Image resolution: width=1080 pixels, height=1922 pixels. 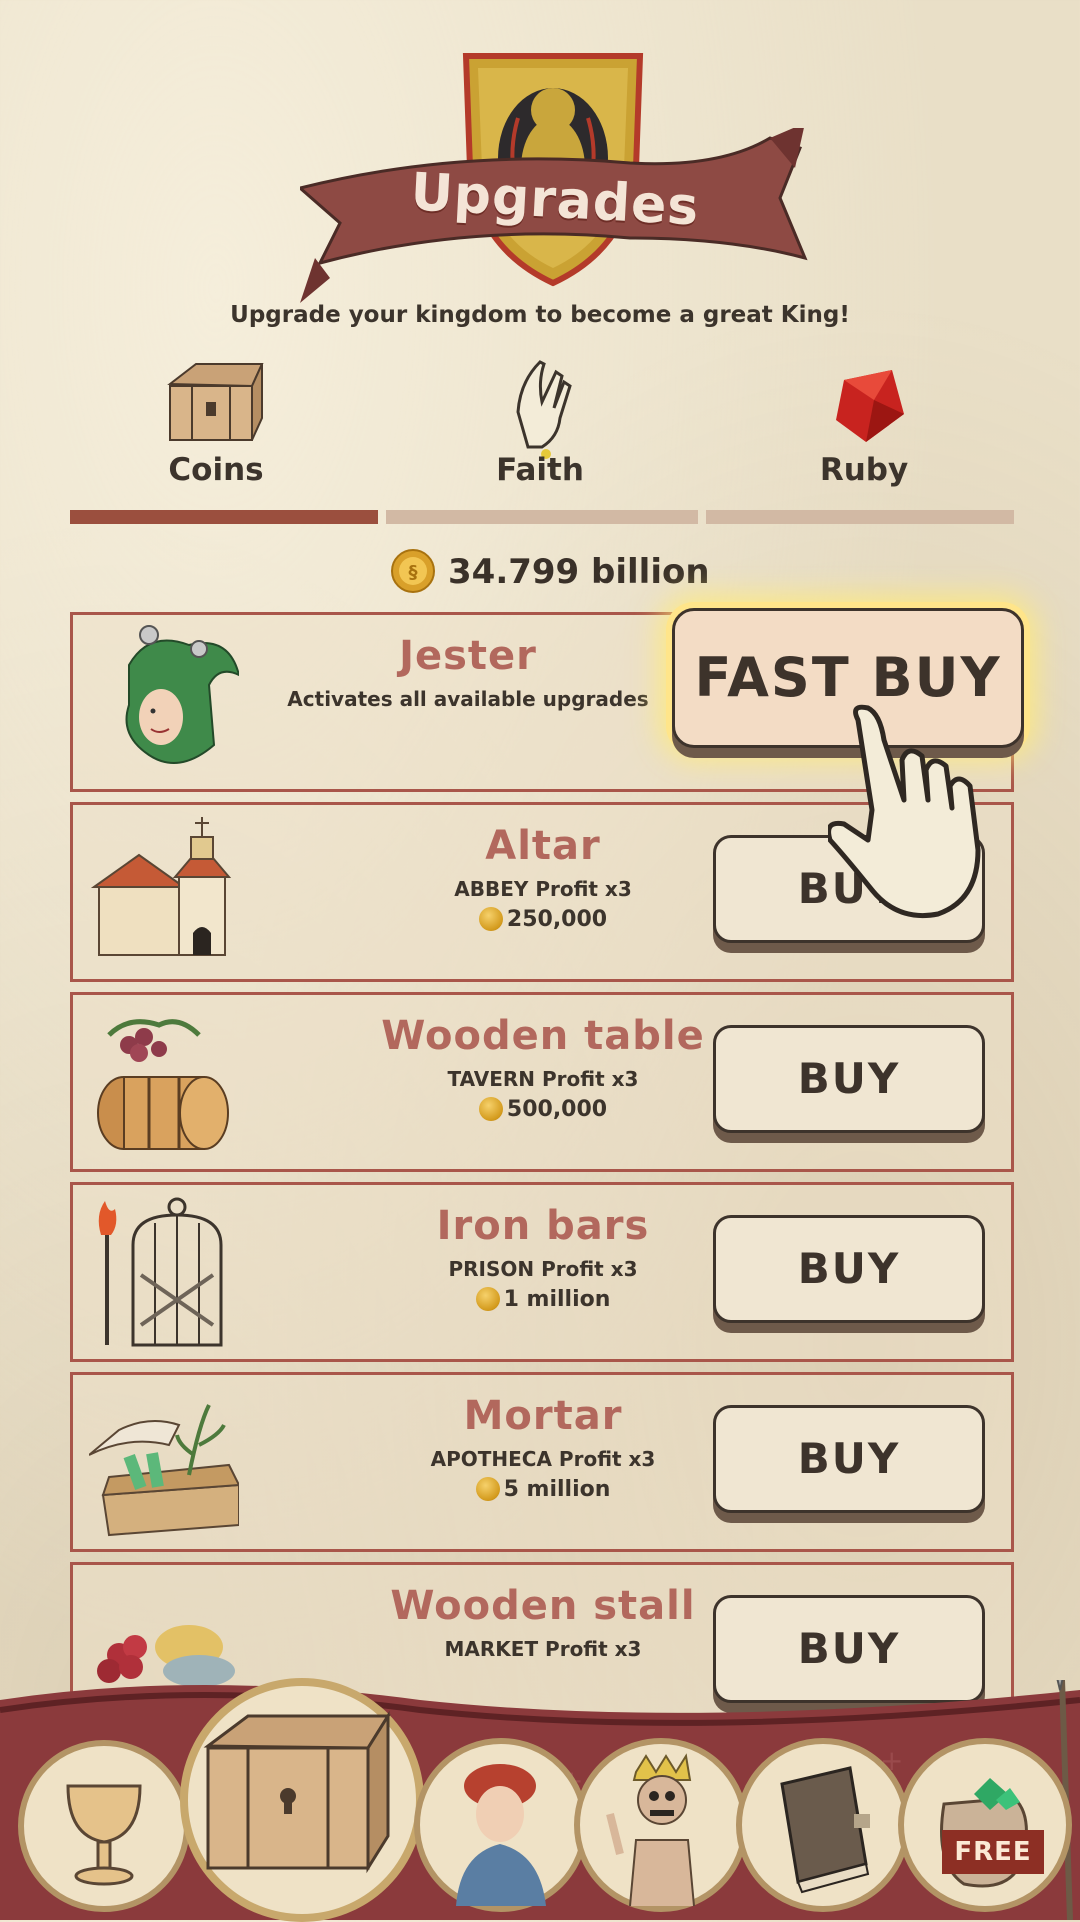 What do you see at coordinates (216, 442) in the screenshot?
I see `tab-coins: Coins` at bounding box center [216, 442].